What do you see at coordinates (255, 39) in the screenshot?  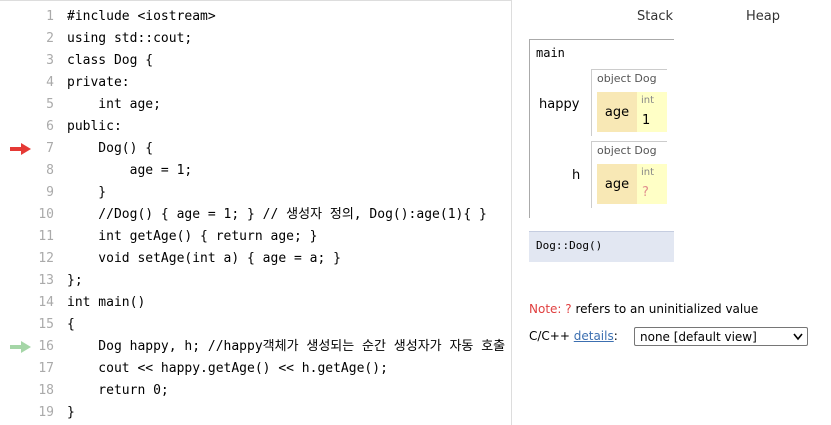 I see `code-line: 2 using std::cout;` at bounding box center [255, 39].